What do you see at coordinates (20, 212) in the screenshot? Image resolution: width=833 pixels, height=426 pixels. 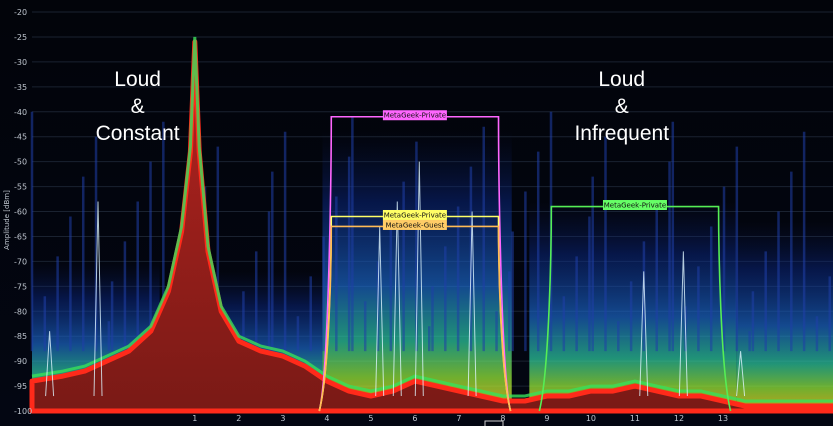 I see `y-tick-label: -60` at bounding box center [20, 212].